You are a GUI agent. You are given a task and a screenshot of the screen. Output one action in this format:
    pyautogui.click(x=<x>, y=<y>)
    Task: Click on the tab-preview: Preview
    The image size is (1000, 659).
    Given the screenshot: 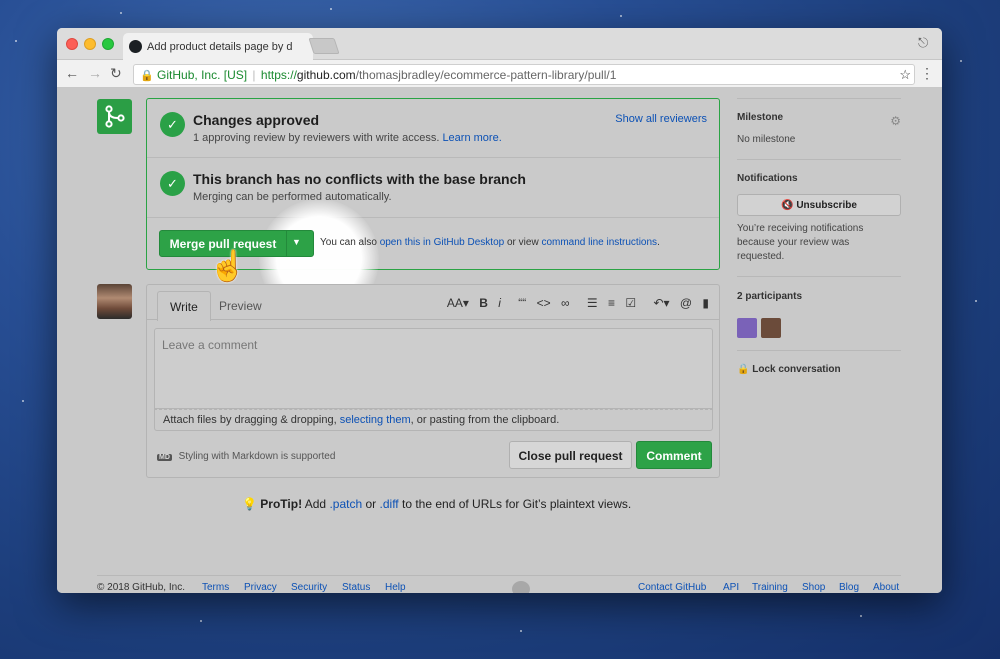 What is the action you would take?
    pyautogui.click(x=240, y=306)
    